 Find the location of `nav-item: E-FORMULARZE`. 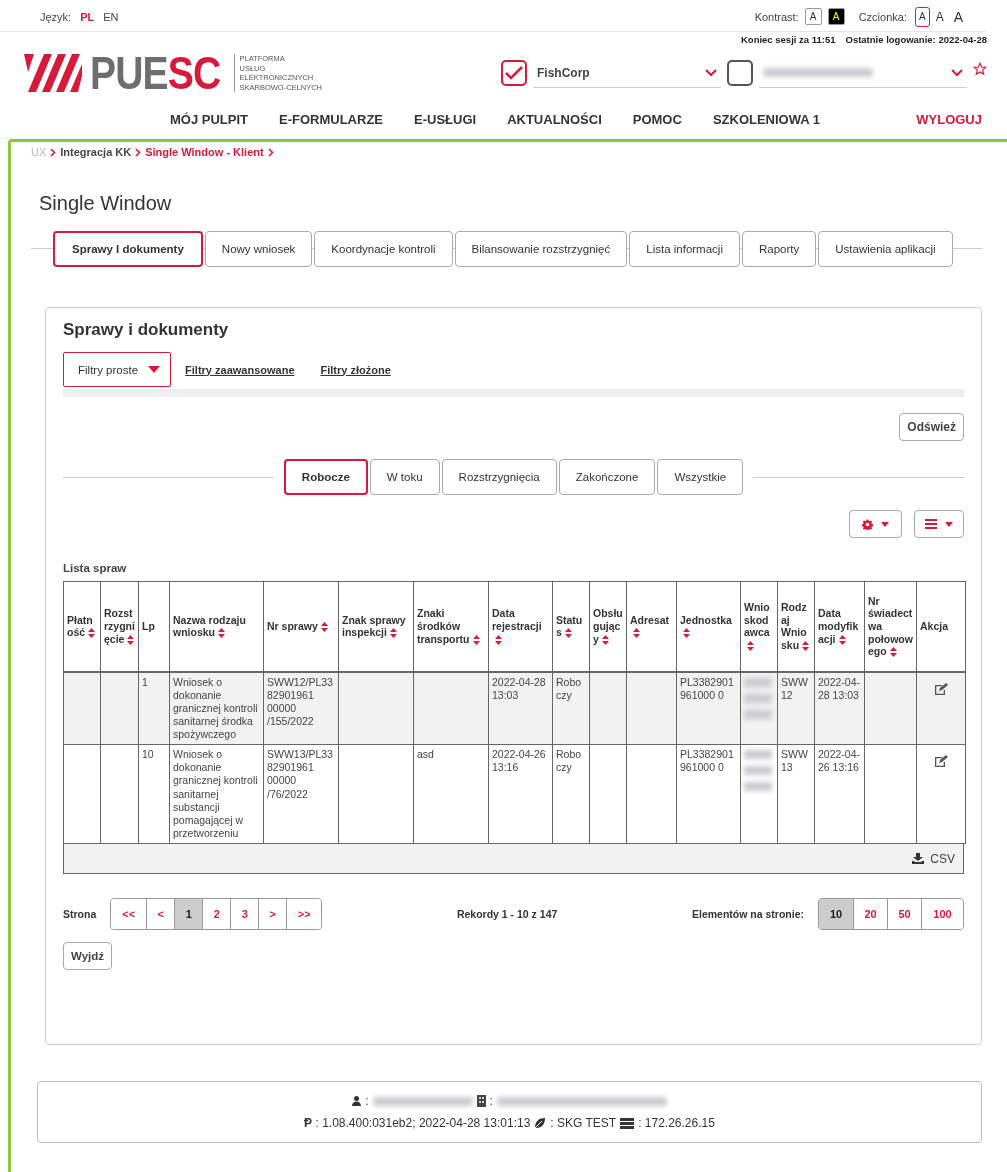

nav-item: E-FORMULARZE is located at coordinates (331, 119).